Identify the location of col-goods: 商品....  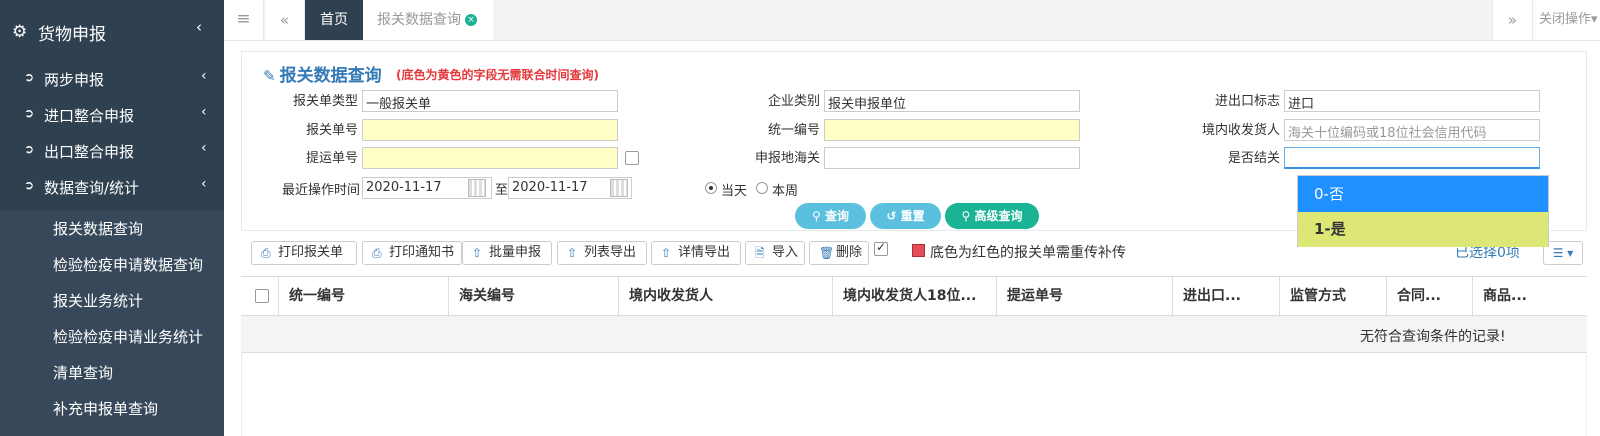
(1519, 296).